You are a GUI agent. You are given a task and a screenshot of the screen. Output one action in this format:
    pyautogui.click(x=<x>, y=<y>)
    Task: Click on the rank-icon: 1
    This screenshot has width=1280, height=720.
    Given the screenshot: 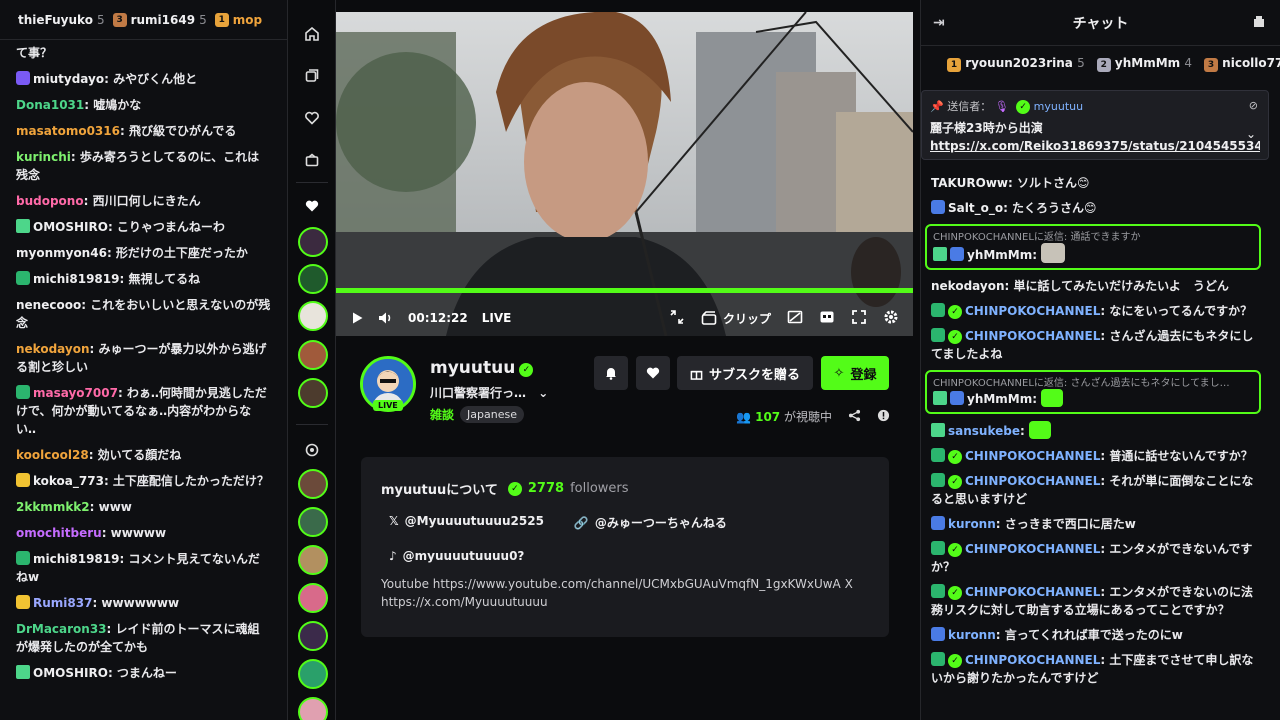 What is the action you would take?
    pyautogui.click(x=954, y=65)
    